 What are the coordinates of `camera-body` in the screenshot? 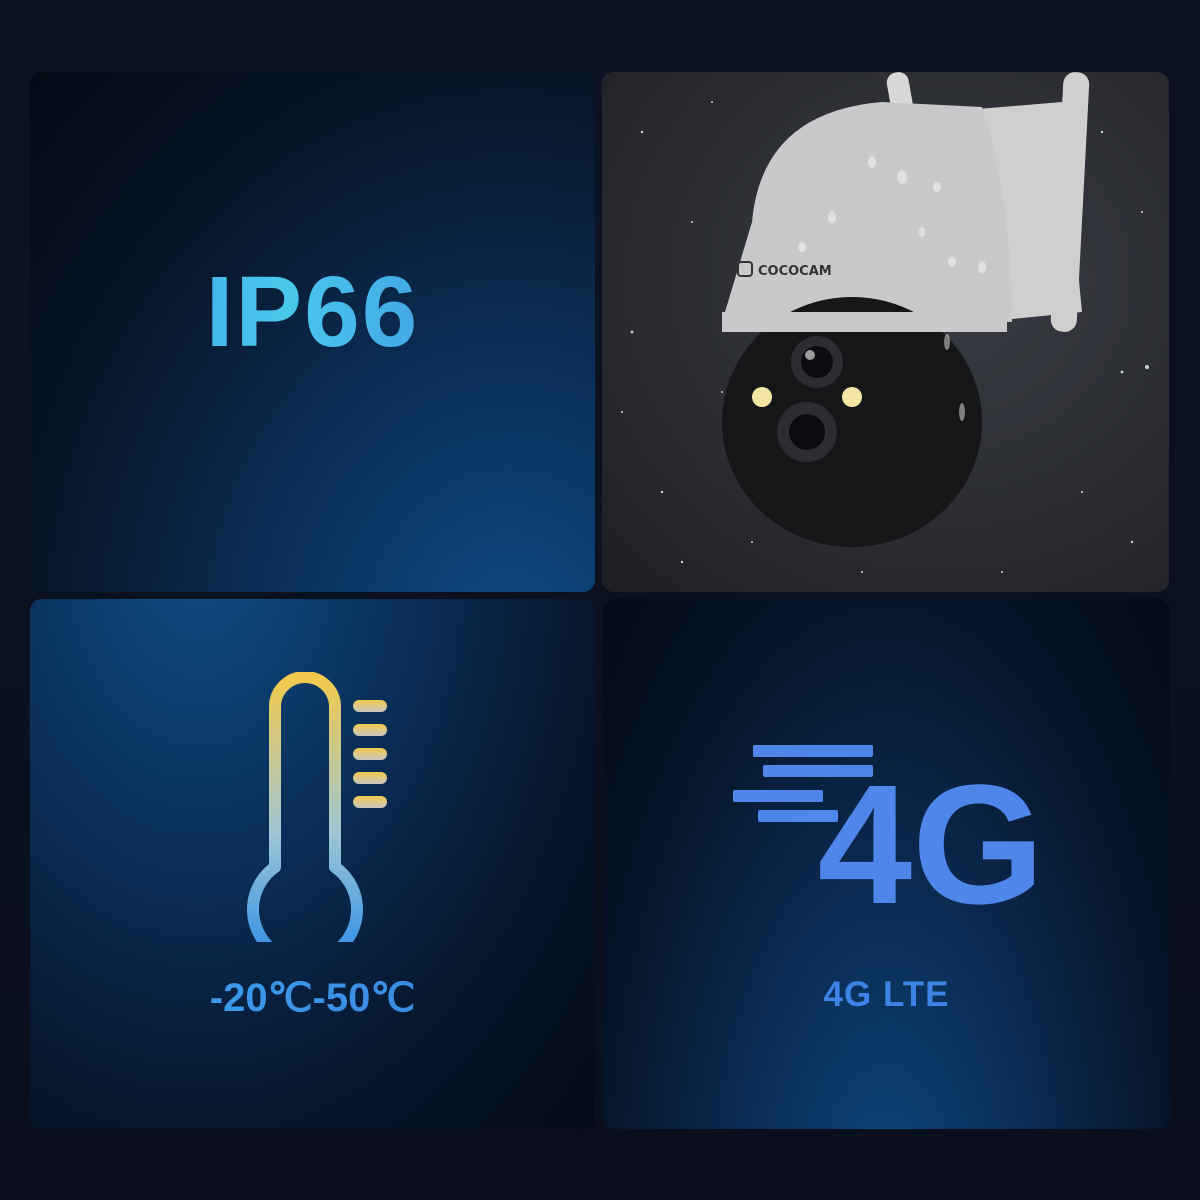 It's located at (852, 422).